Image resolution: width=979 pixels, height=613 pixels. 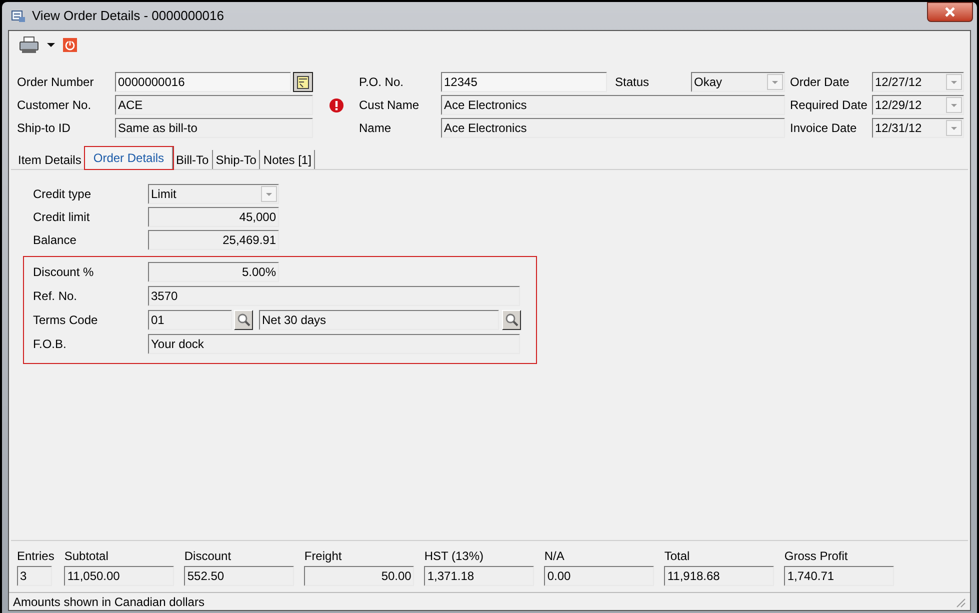 I want to click on field-label: Balance, so click(x=55, y=240).